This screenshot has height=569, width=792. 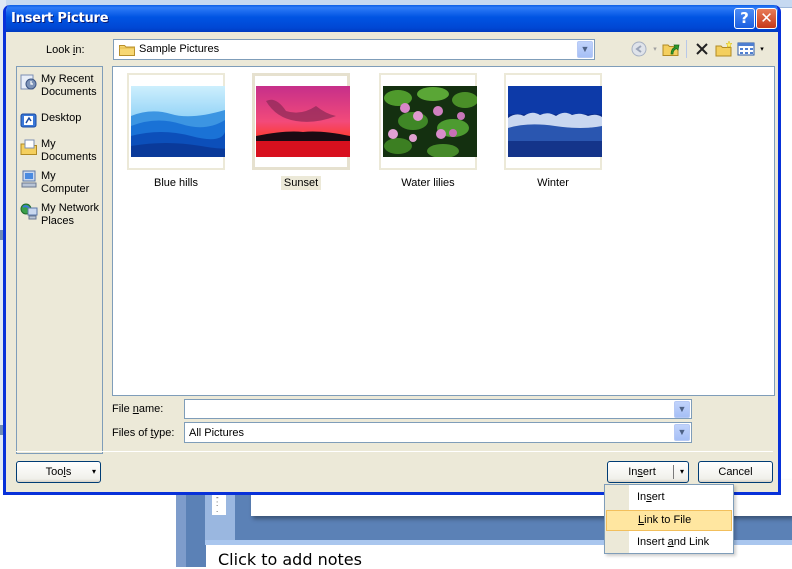 I want to click on views-dropdown-button: ▾, so click(x=762, y=49).